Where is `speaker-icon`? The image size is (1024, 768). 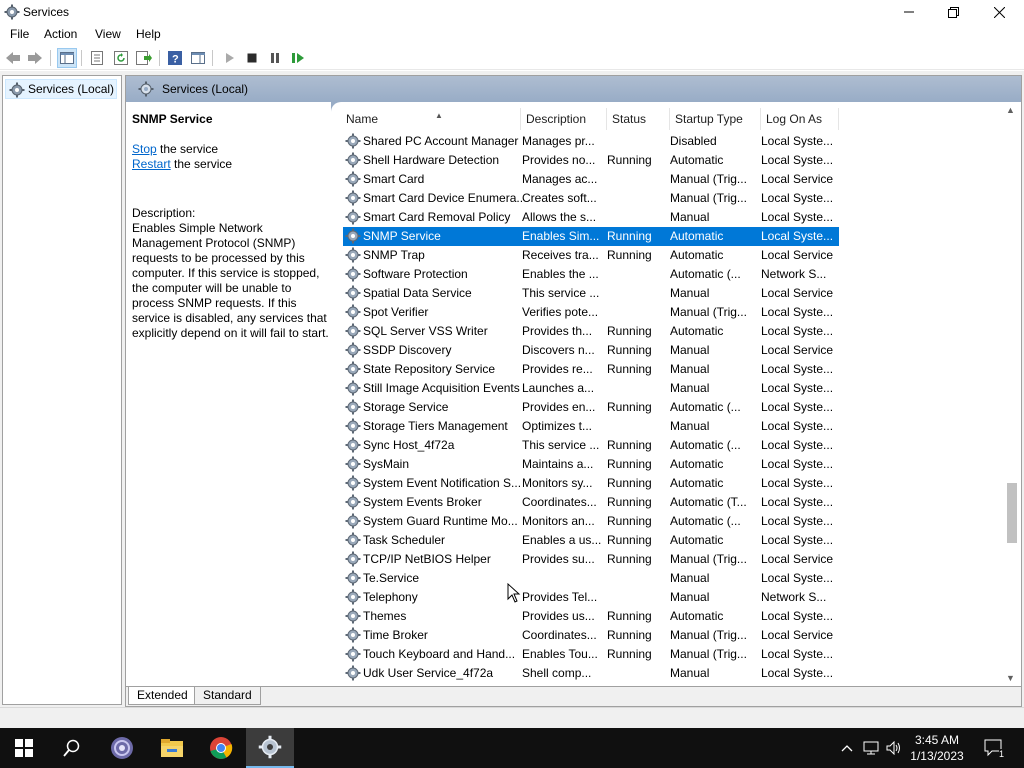
speaker-icon is located at coordinates (893, 748).